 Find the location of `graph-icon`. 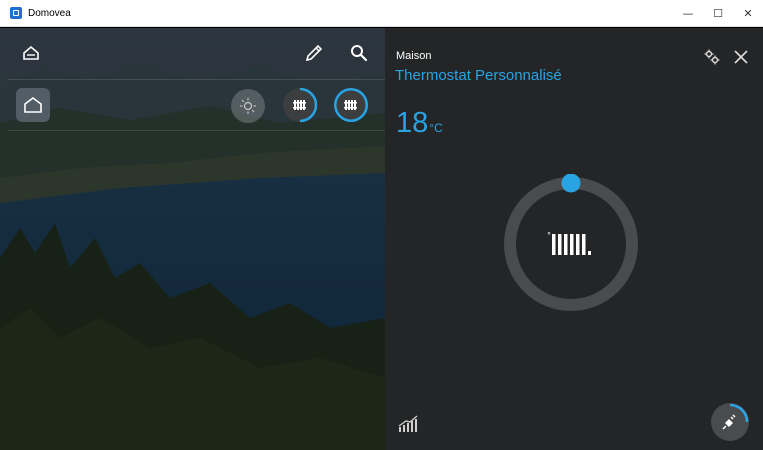

graph-icon is located at coordinates (408, 424).